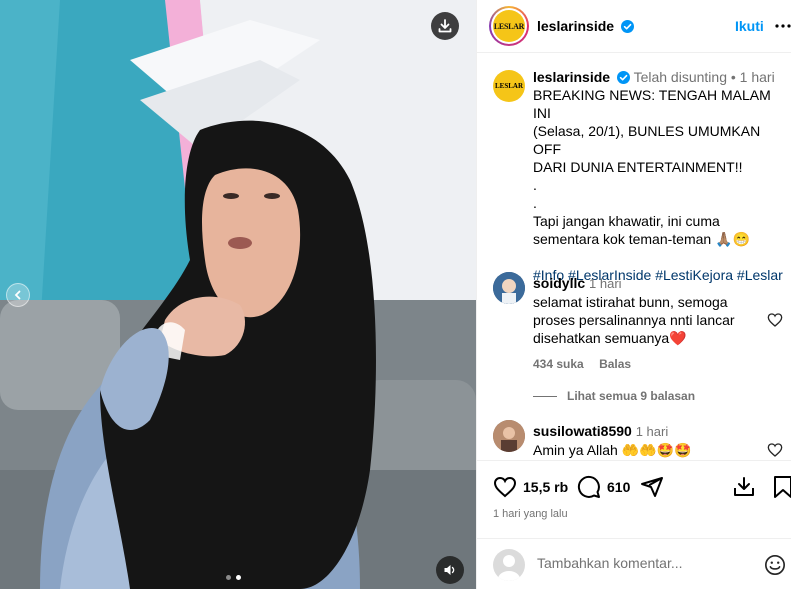  What do you see at coordinates (571, 77) in the screenshot?
I see `caption-username: leslarinside` at bounding box center [571, 77].